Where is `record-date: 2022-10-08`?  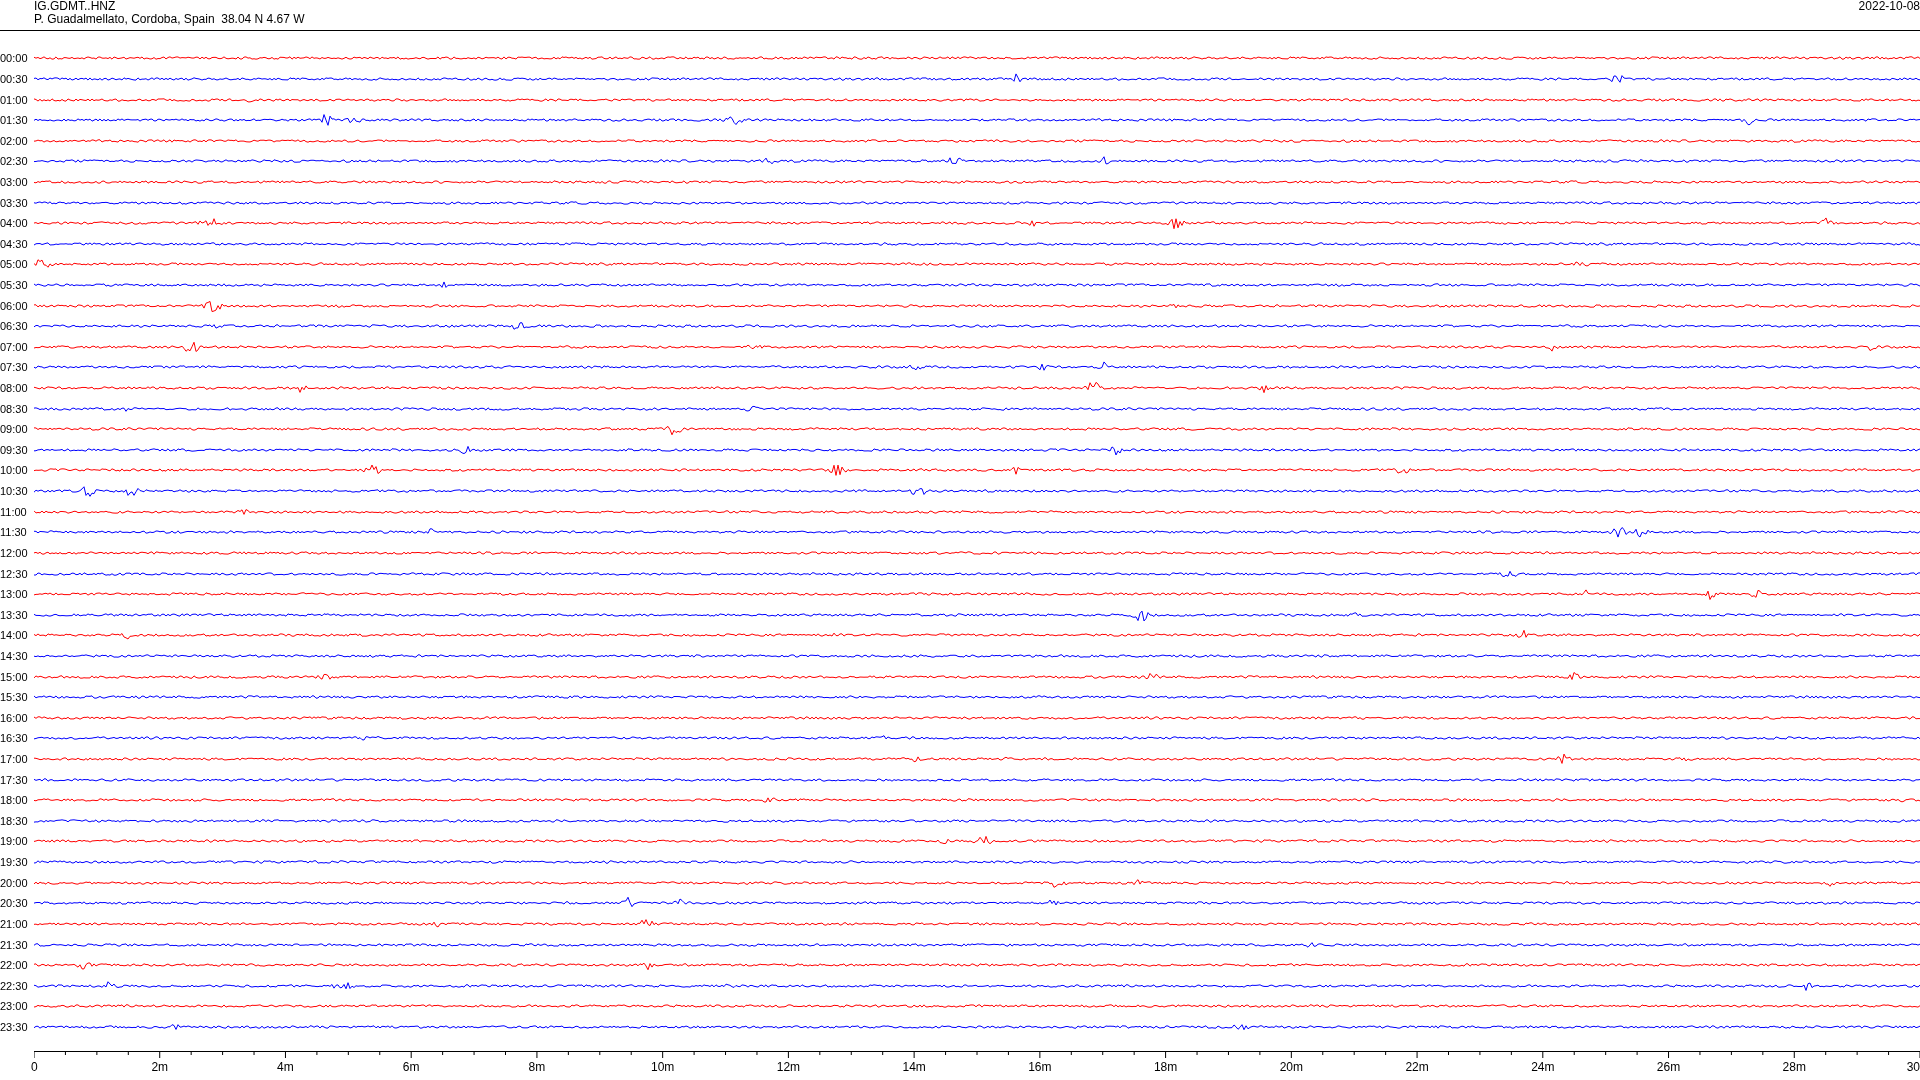
record-date: 2022-10-08 is located at coordinates (1889, 6).